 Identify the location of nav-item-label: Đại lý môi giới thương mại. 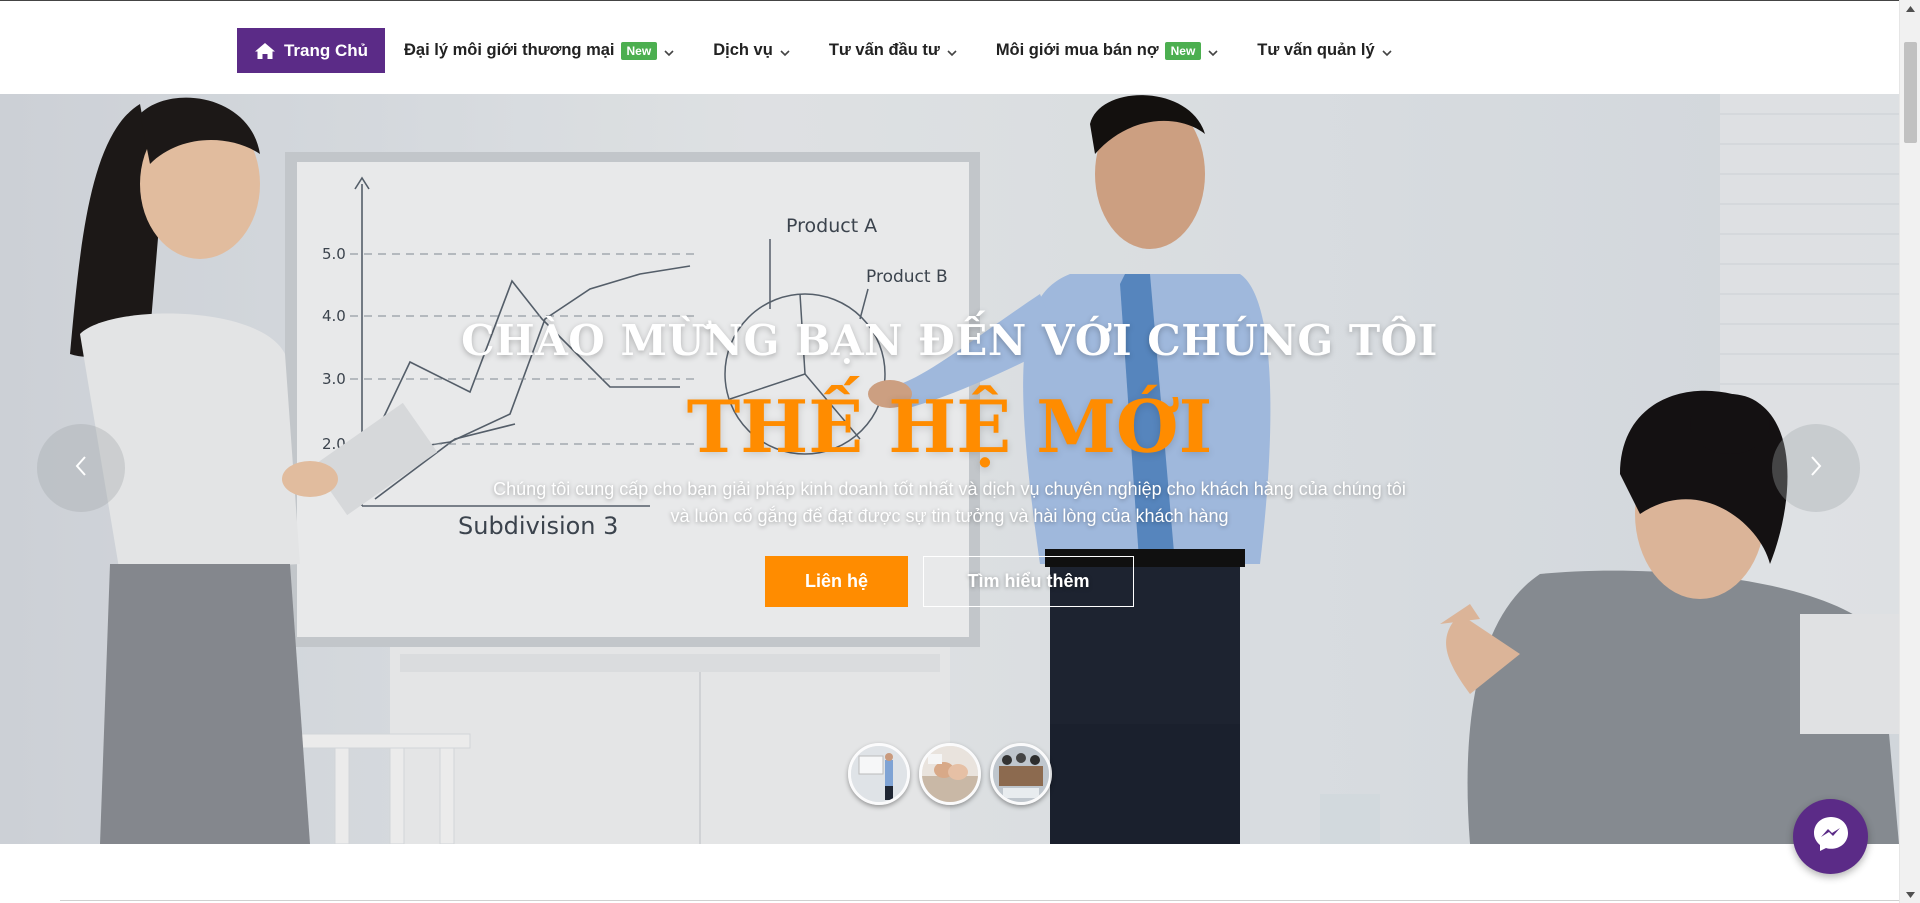
(509, 50).